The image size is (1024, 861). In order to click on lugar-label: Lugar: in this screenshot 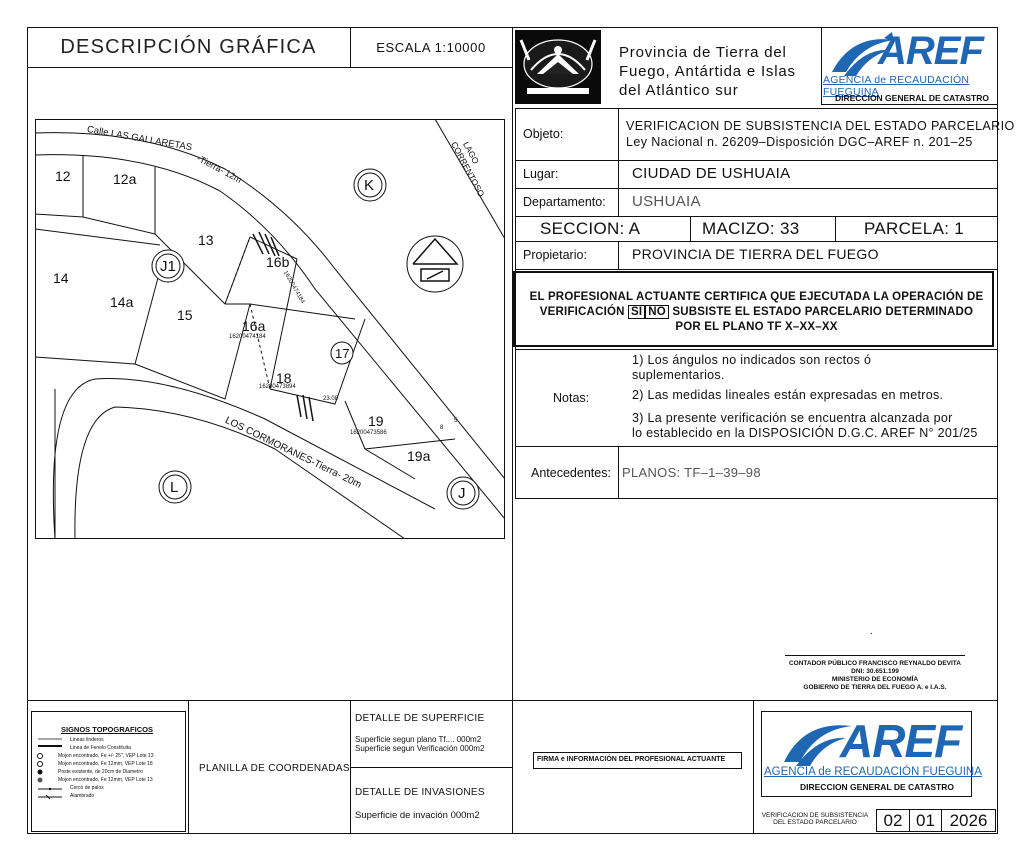, I will do `click(541, 174)`.